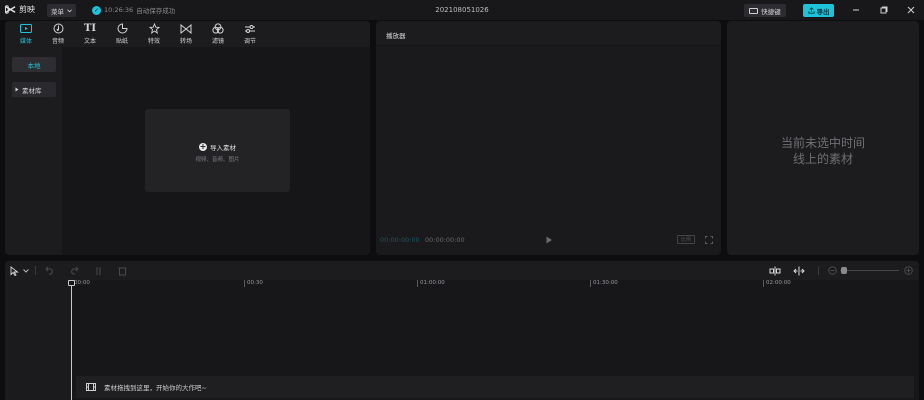 The image size is (924, 400). I want to click on sticker-icon, so click(122, 28).